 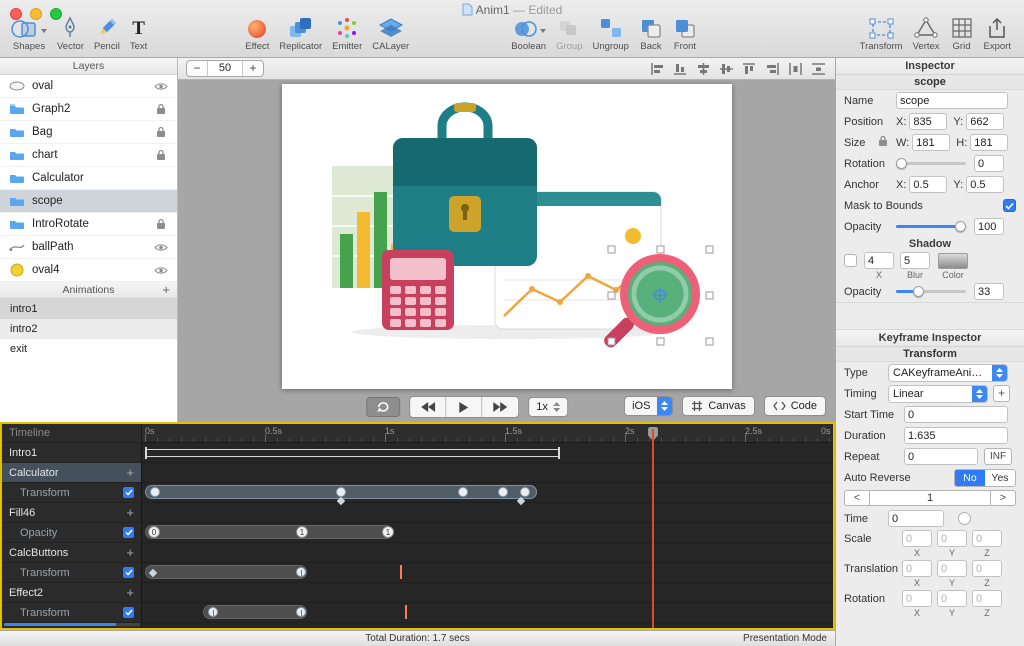 I want to click on shadow-color-well, so click(x=953, y=260).